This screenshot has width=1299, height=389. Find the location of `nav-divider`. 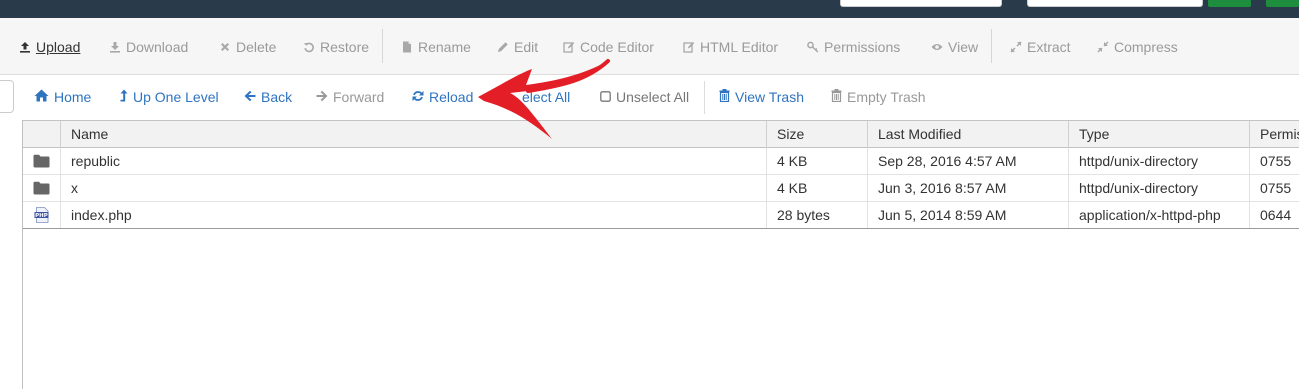

nav-divider is located at coordinates (704, 97).